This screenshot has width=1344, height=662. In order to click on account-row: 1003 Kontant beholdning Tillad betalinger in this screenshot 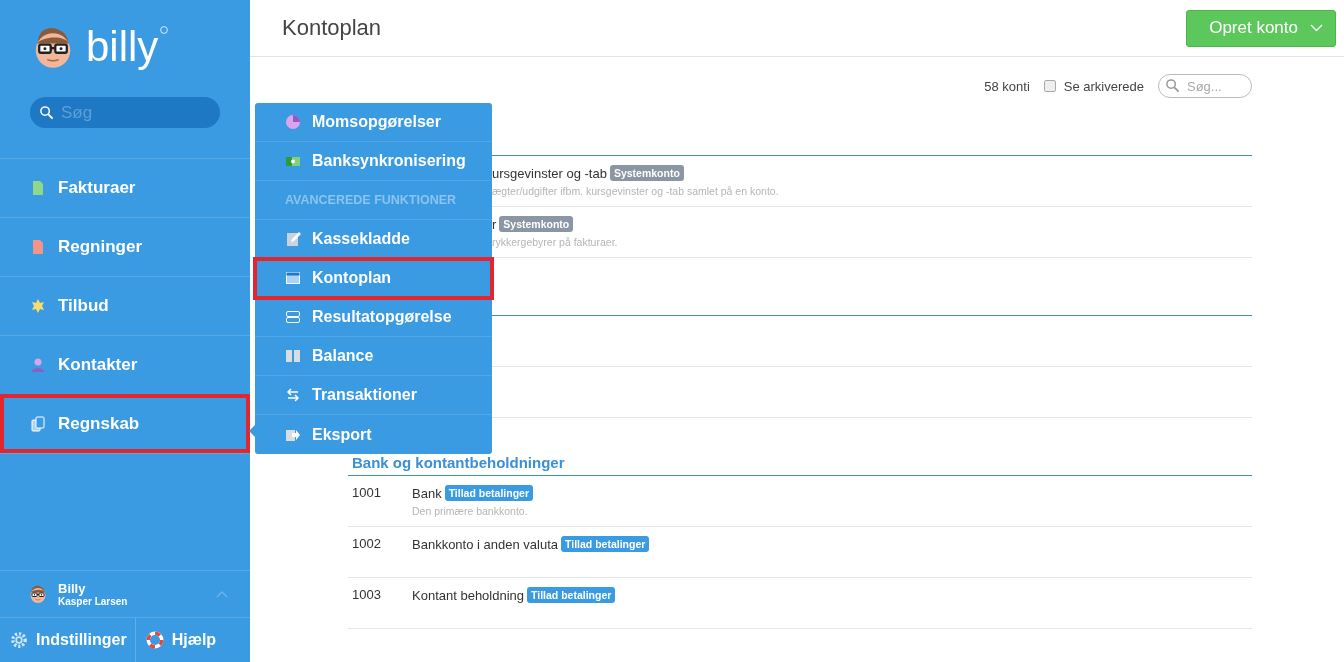, I will do `click(800, 603)`.